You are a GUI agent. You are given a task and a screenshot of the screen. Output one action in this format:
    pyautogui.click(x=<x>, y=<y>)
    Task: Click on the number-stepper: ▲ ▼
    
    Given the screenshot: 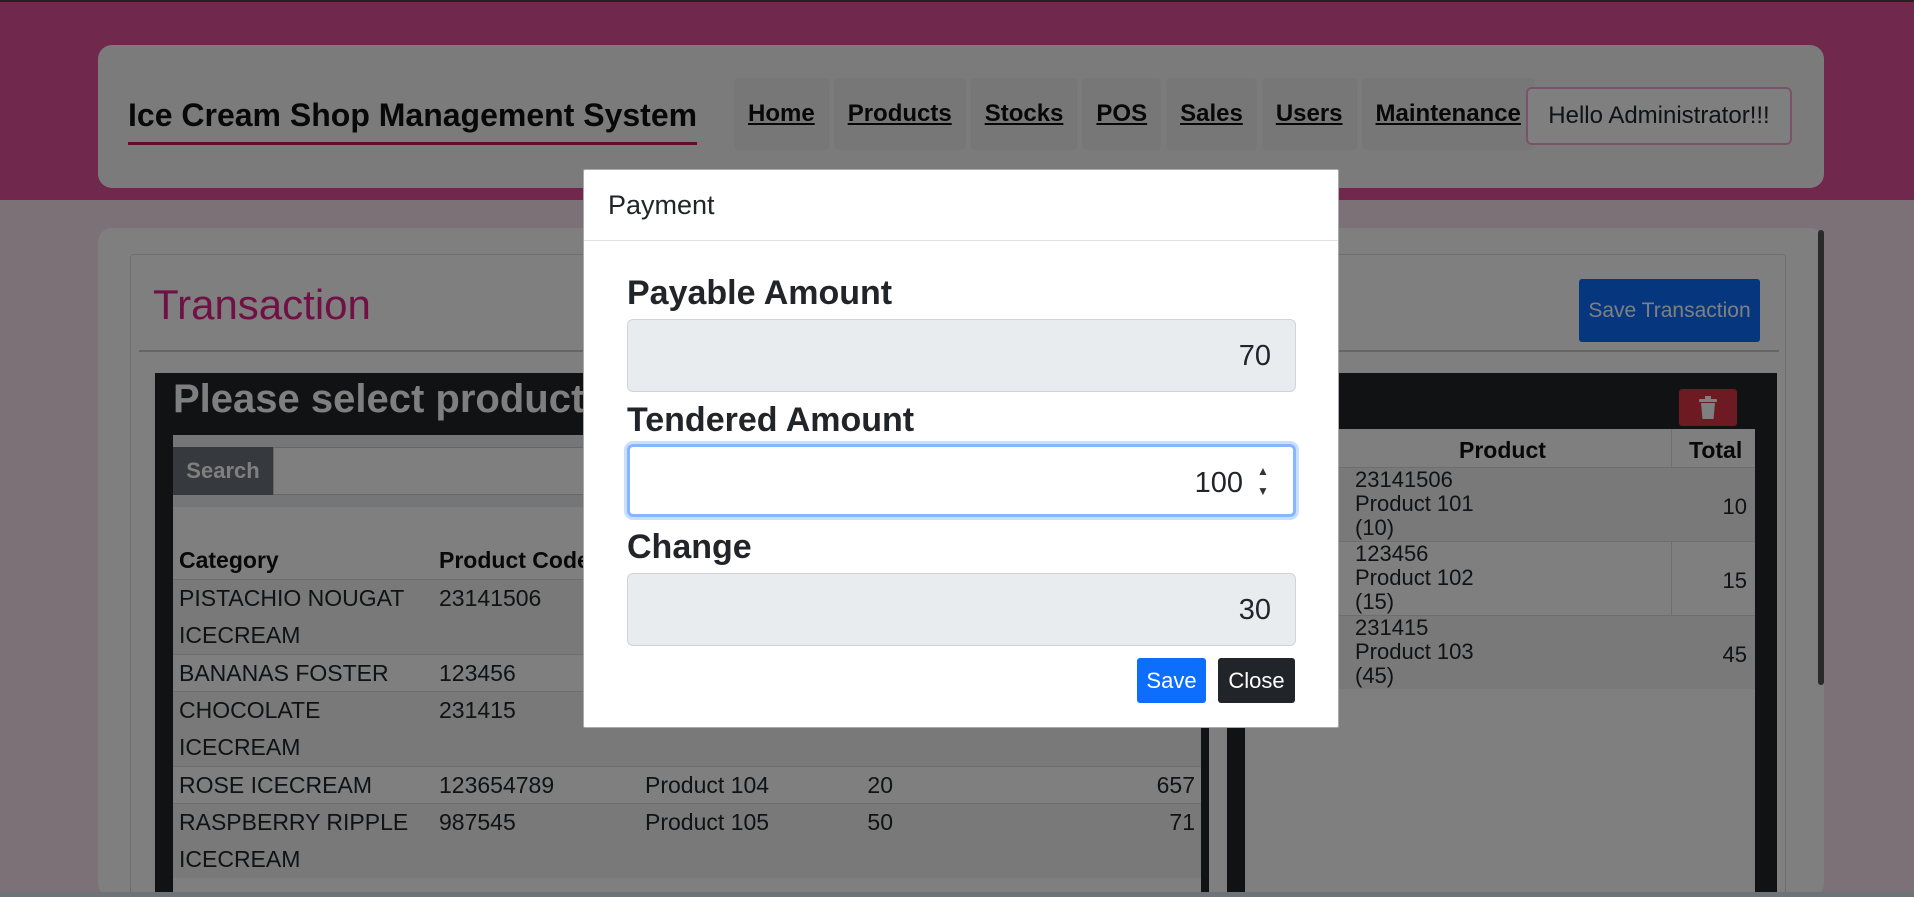 What is the action you would take?
    pyautogui.click(x=1263, y=481)
    